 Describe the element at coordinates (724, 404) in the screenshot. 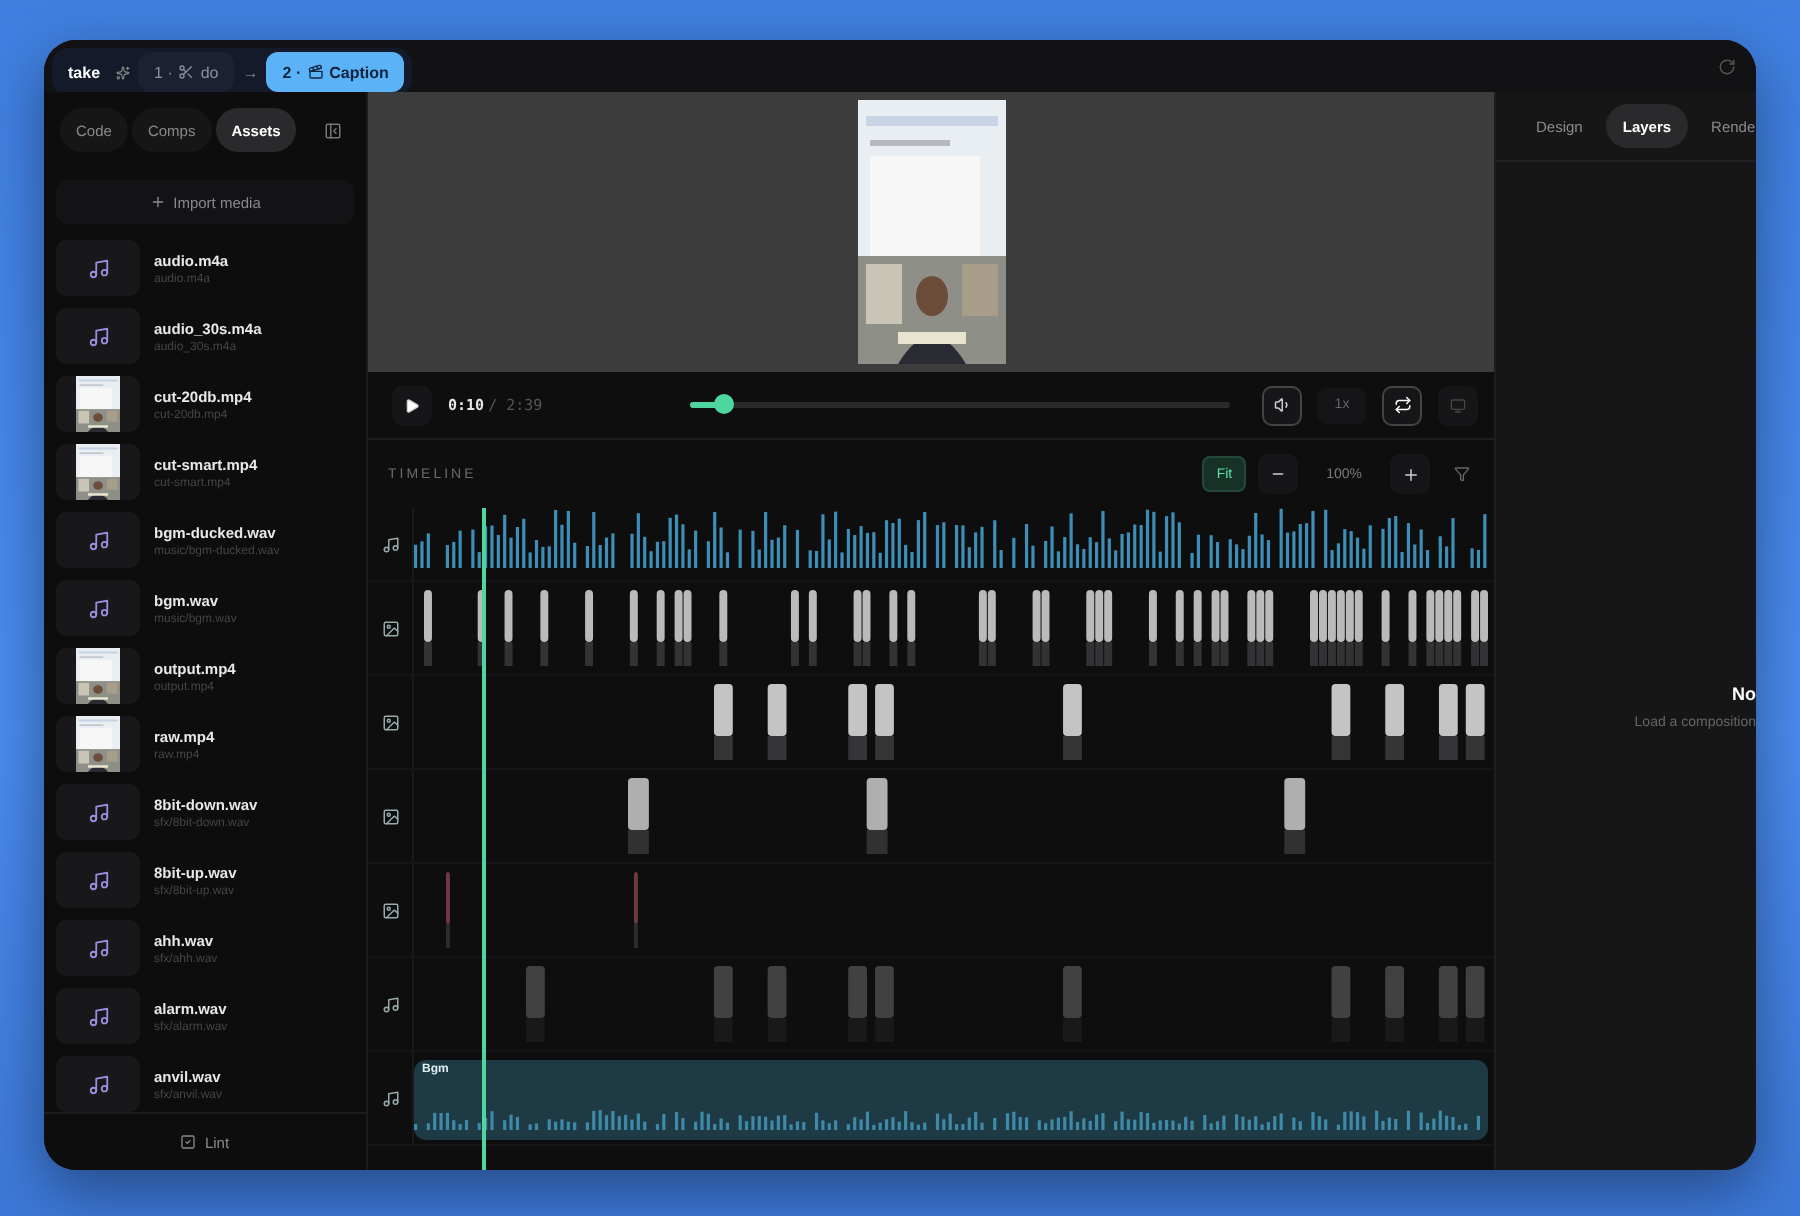

I see `seek-thumb` at that location.